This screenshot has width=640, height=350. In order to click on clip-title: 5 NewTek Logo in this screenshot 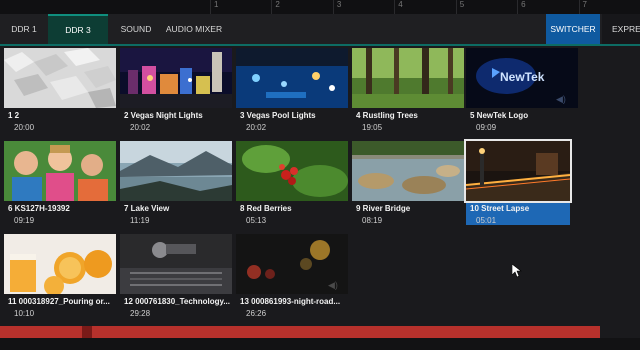, I will do `click(499, 115)`.